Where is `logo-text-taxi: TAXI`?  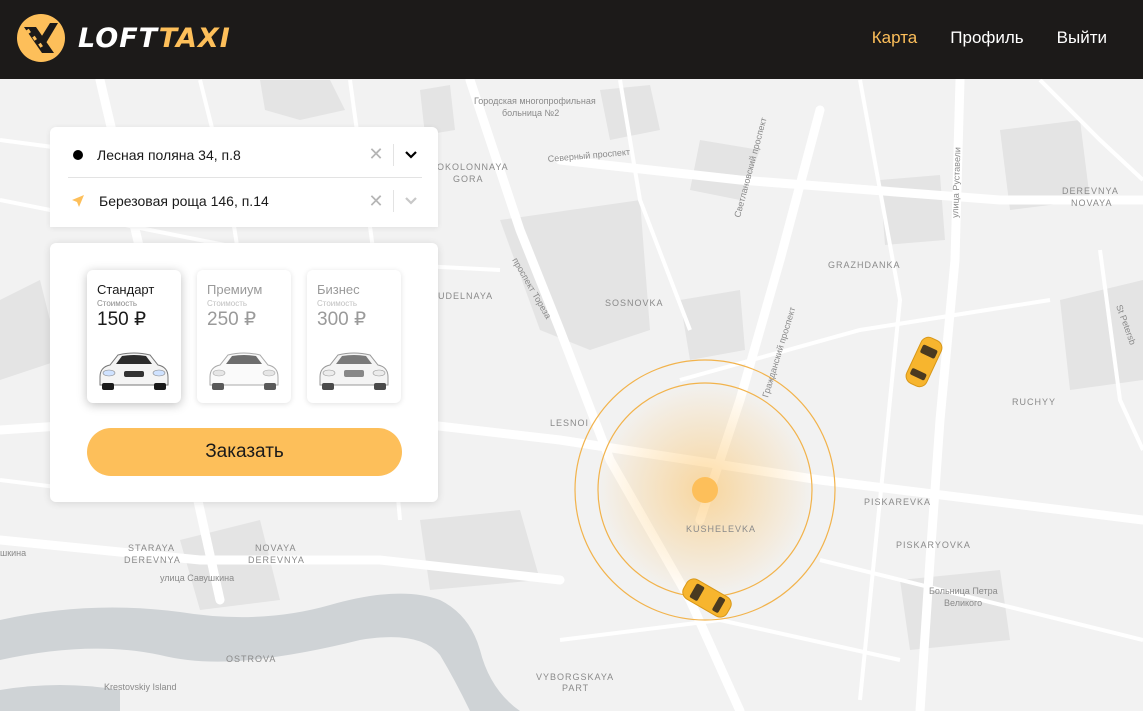 logo-text-taxi: TAXI is located at coordinates (194, 38).